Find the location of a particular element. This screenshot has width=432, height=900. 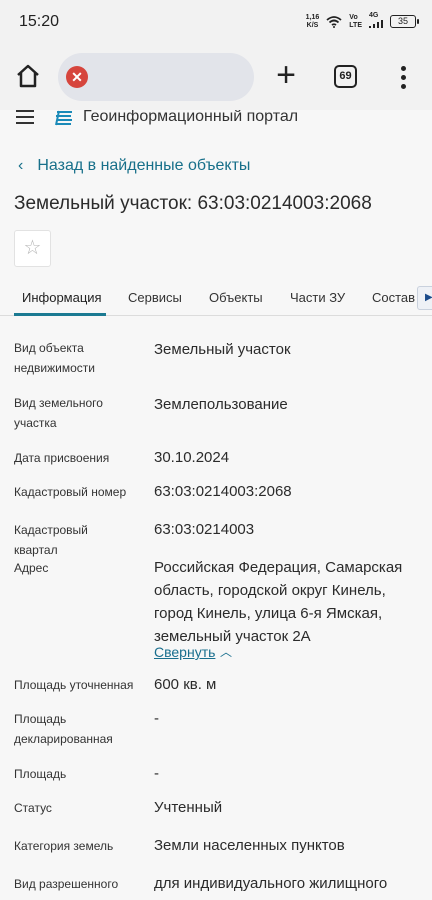

chevron-up-icon: ︿ is located at coordinates (226, 651).